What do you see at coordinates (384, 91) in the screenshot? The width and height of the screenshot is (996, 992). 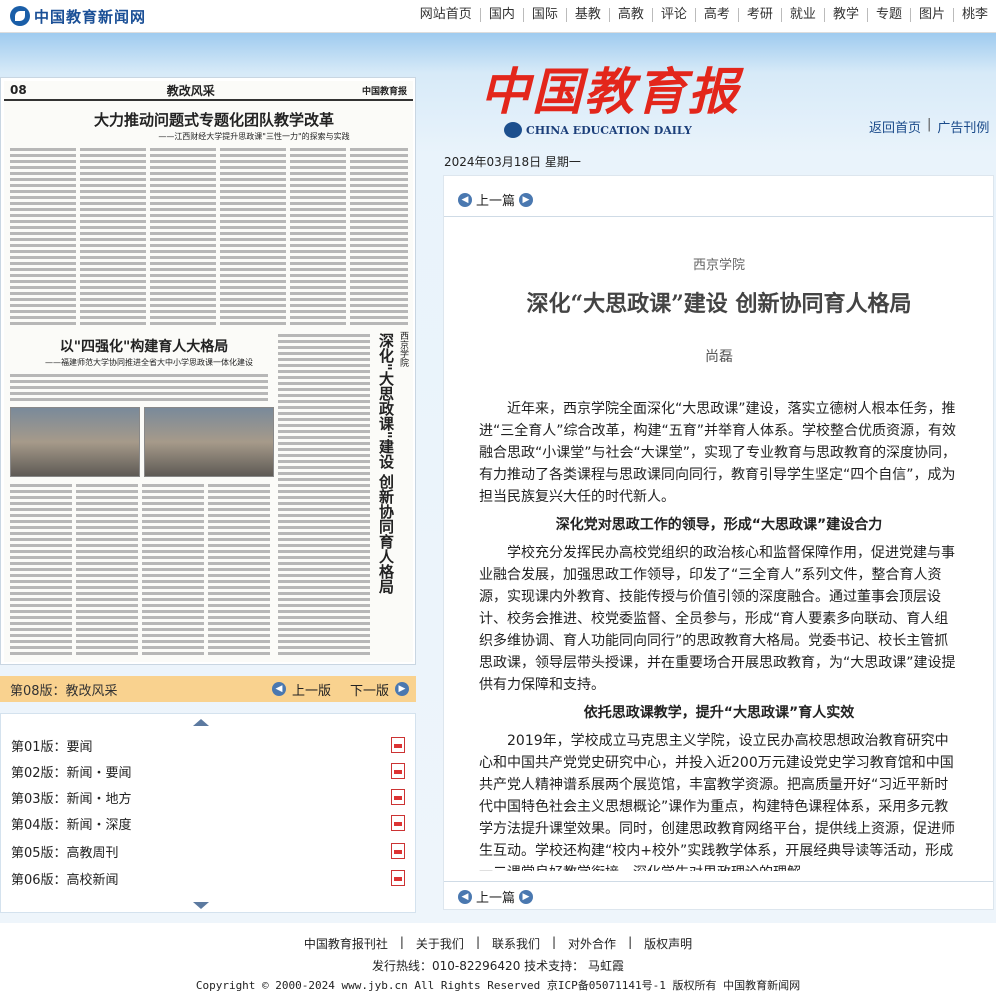 I see `paper-masthead: 中国教育报` at bounding box center [384, 91].